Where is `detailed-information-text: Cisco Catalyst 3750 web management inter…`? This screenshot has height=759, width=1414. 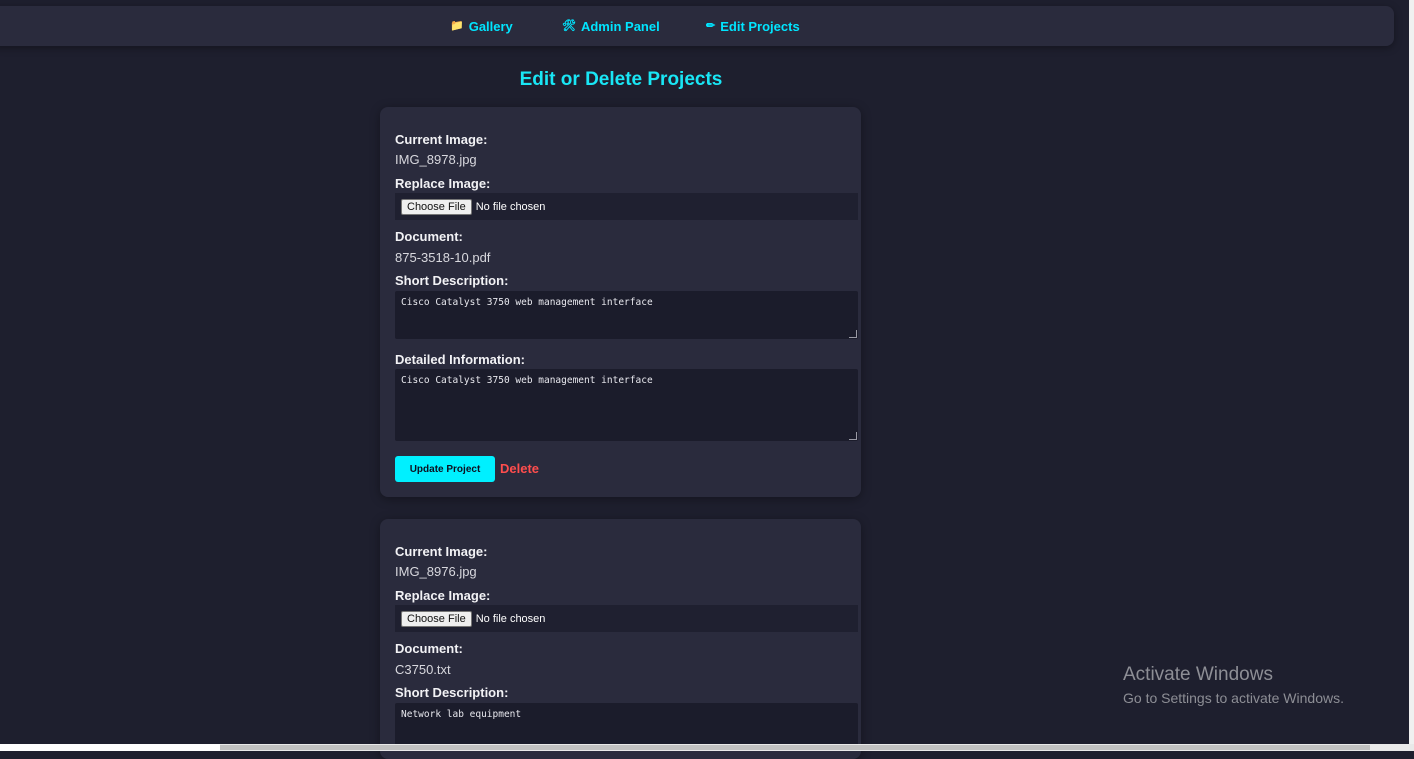 detailed-information-text: Cisco Catalyst 3750 web management inter… is located at coordinates (527, 380).